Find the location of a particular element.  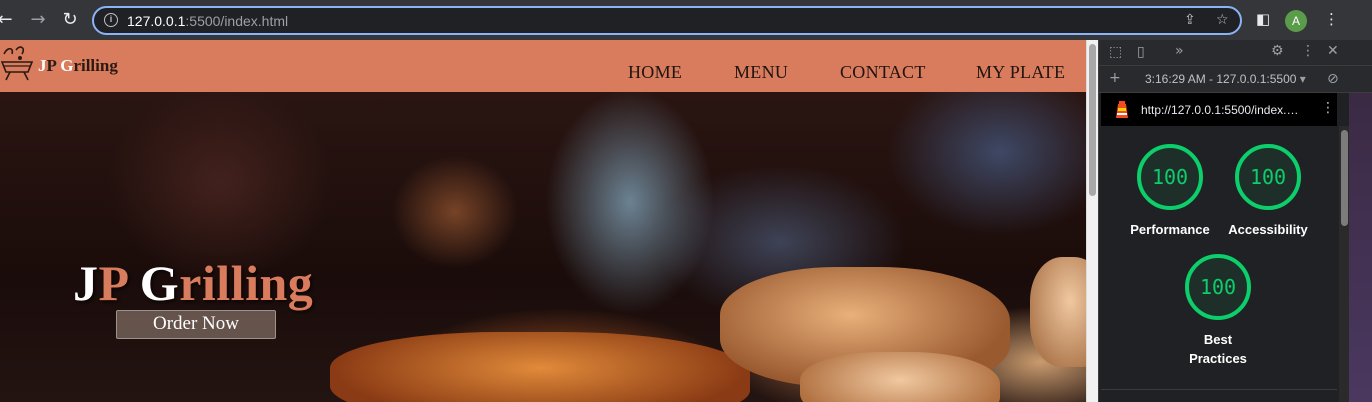

nav-contact-link: CONTACT is located at coordinates (883, 72).